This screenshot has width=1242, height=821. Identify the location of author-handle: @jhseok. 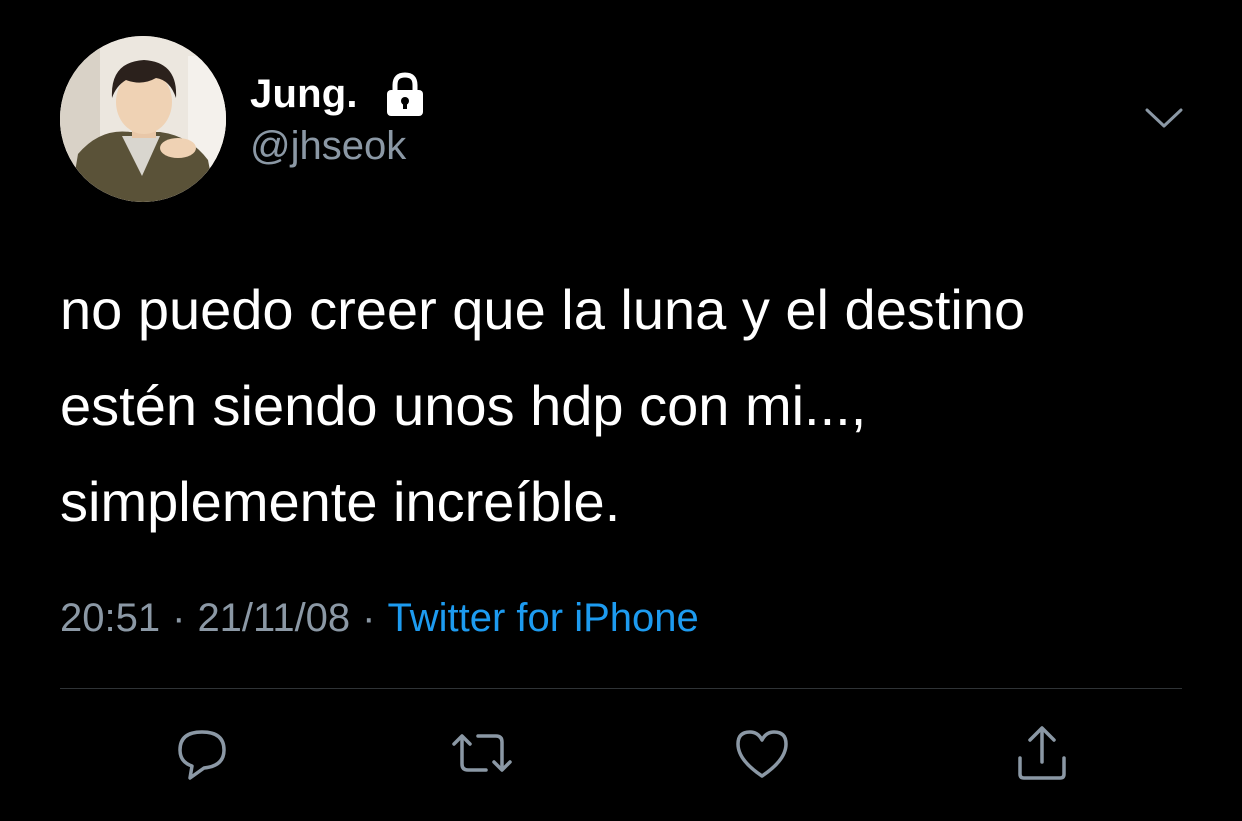
(328, 146).